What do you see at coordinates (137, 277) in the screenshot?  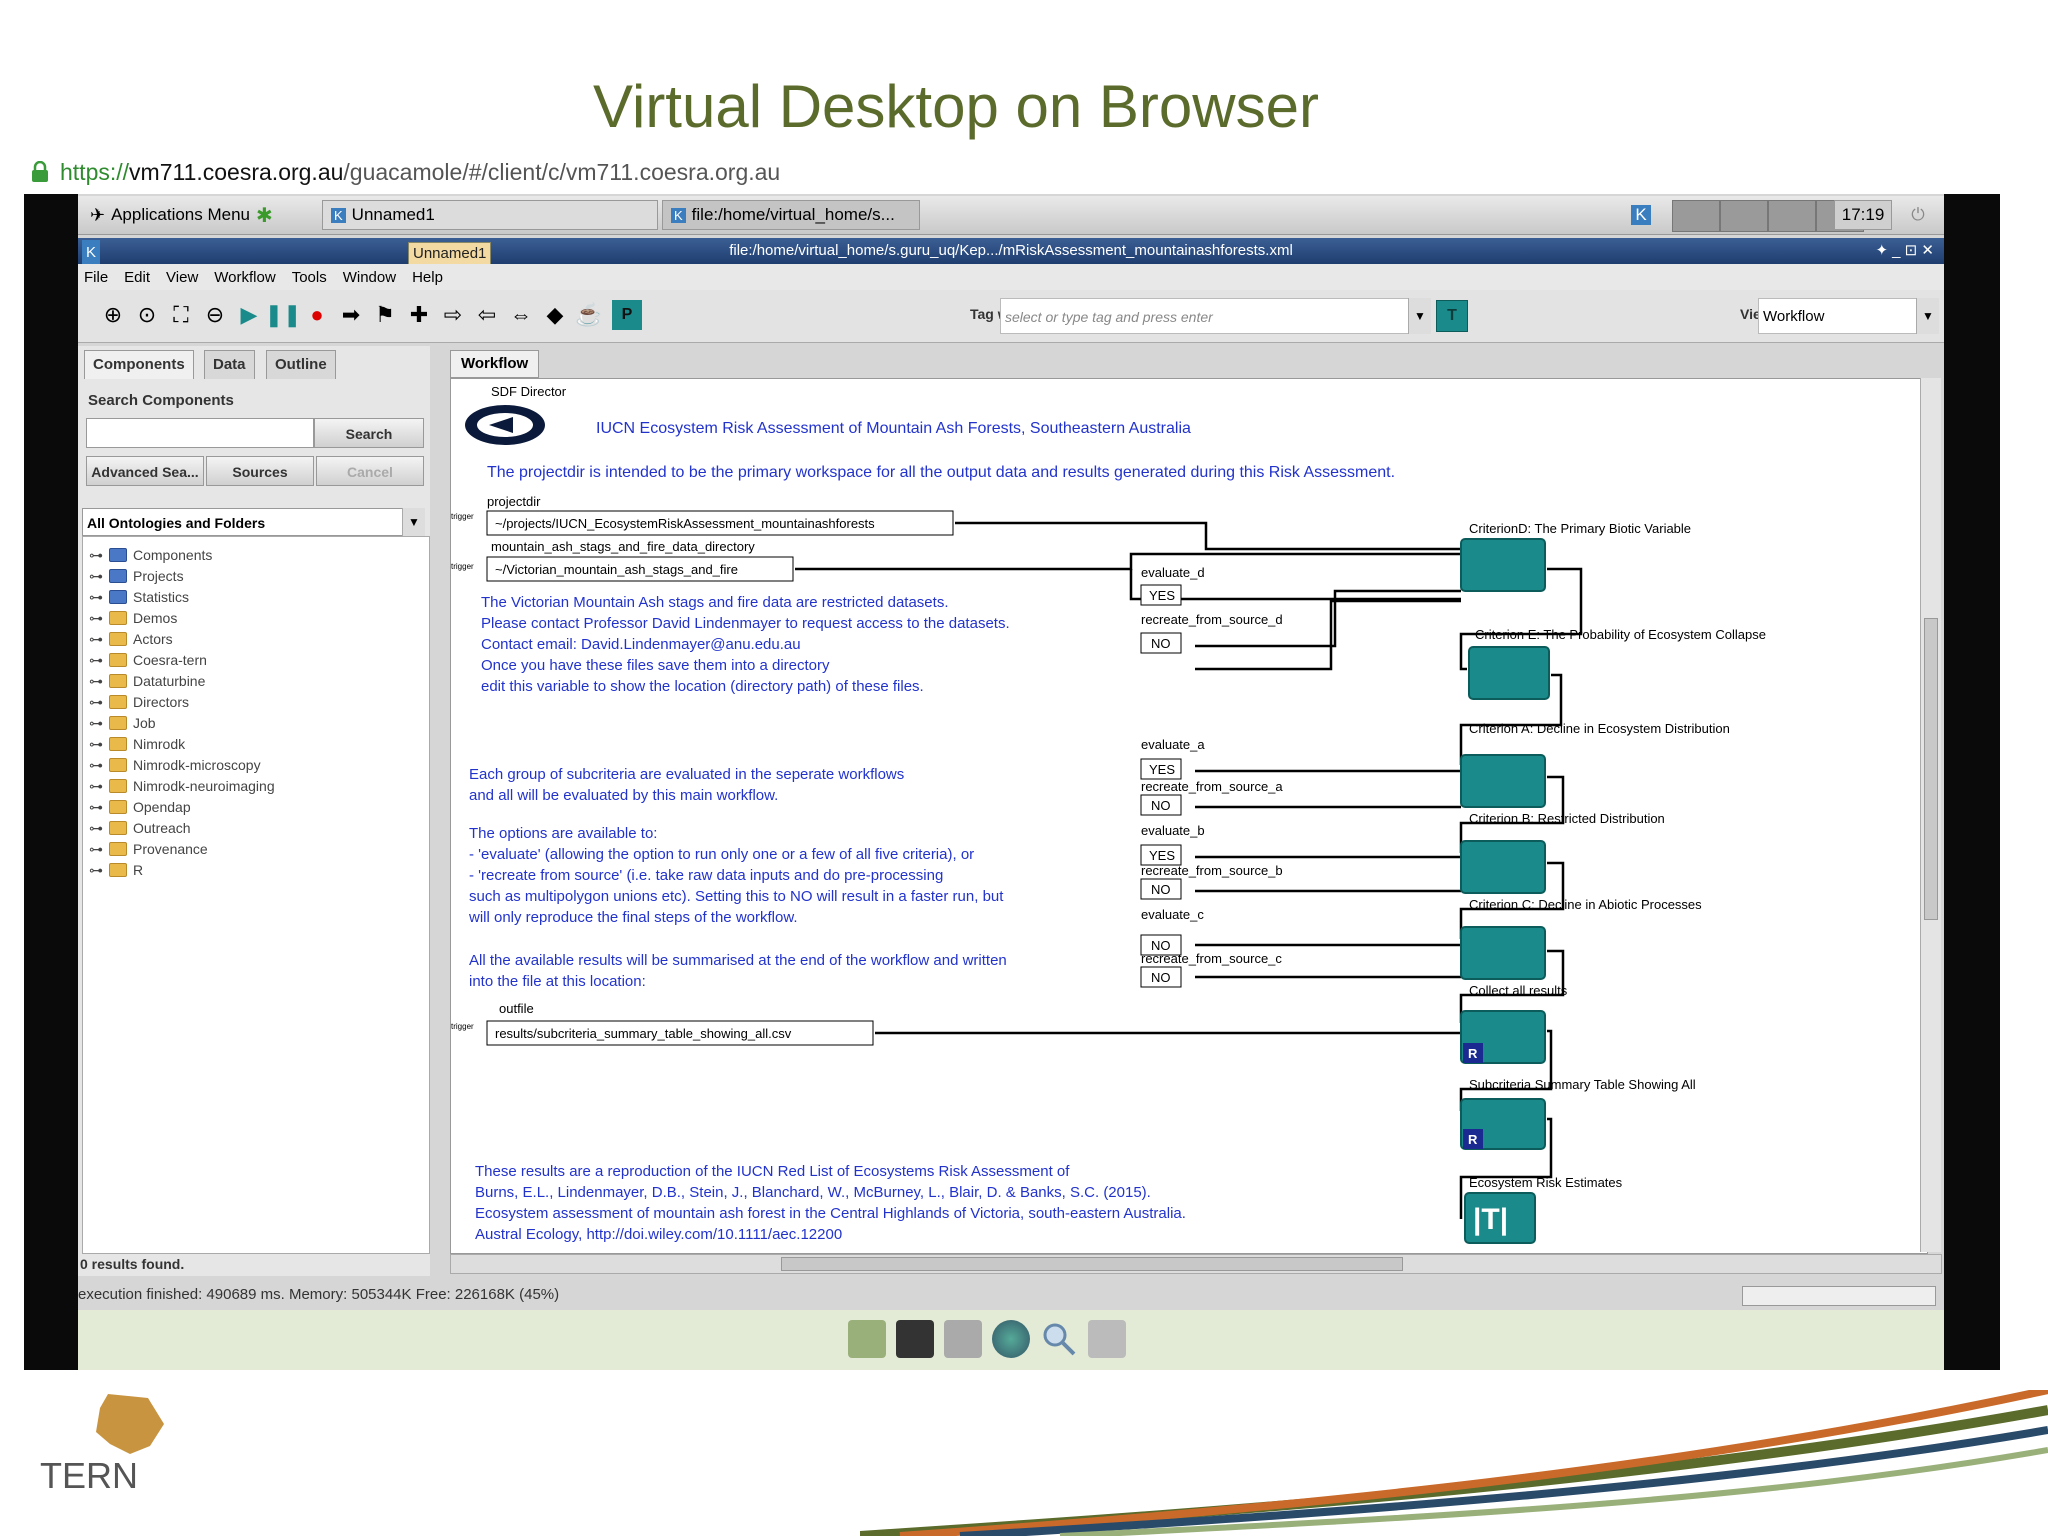 I see `menu-edit: Edit` at bounding box center [137, 277].